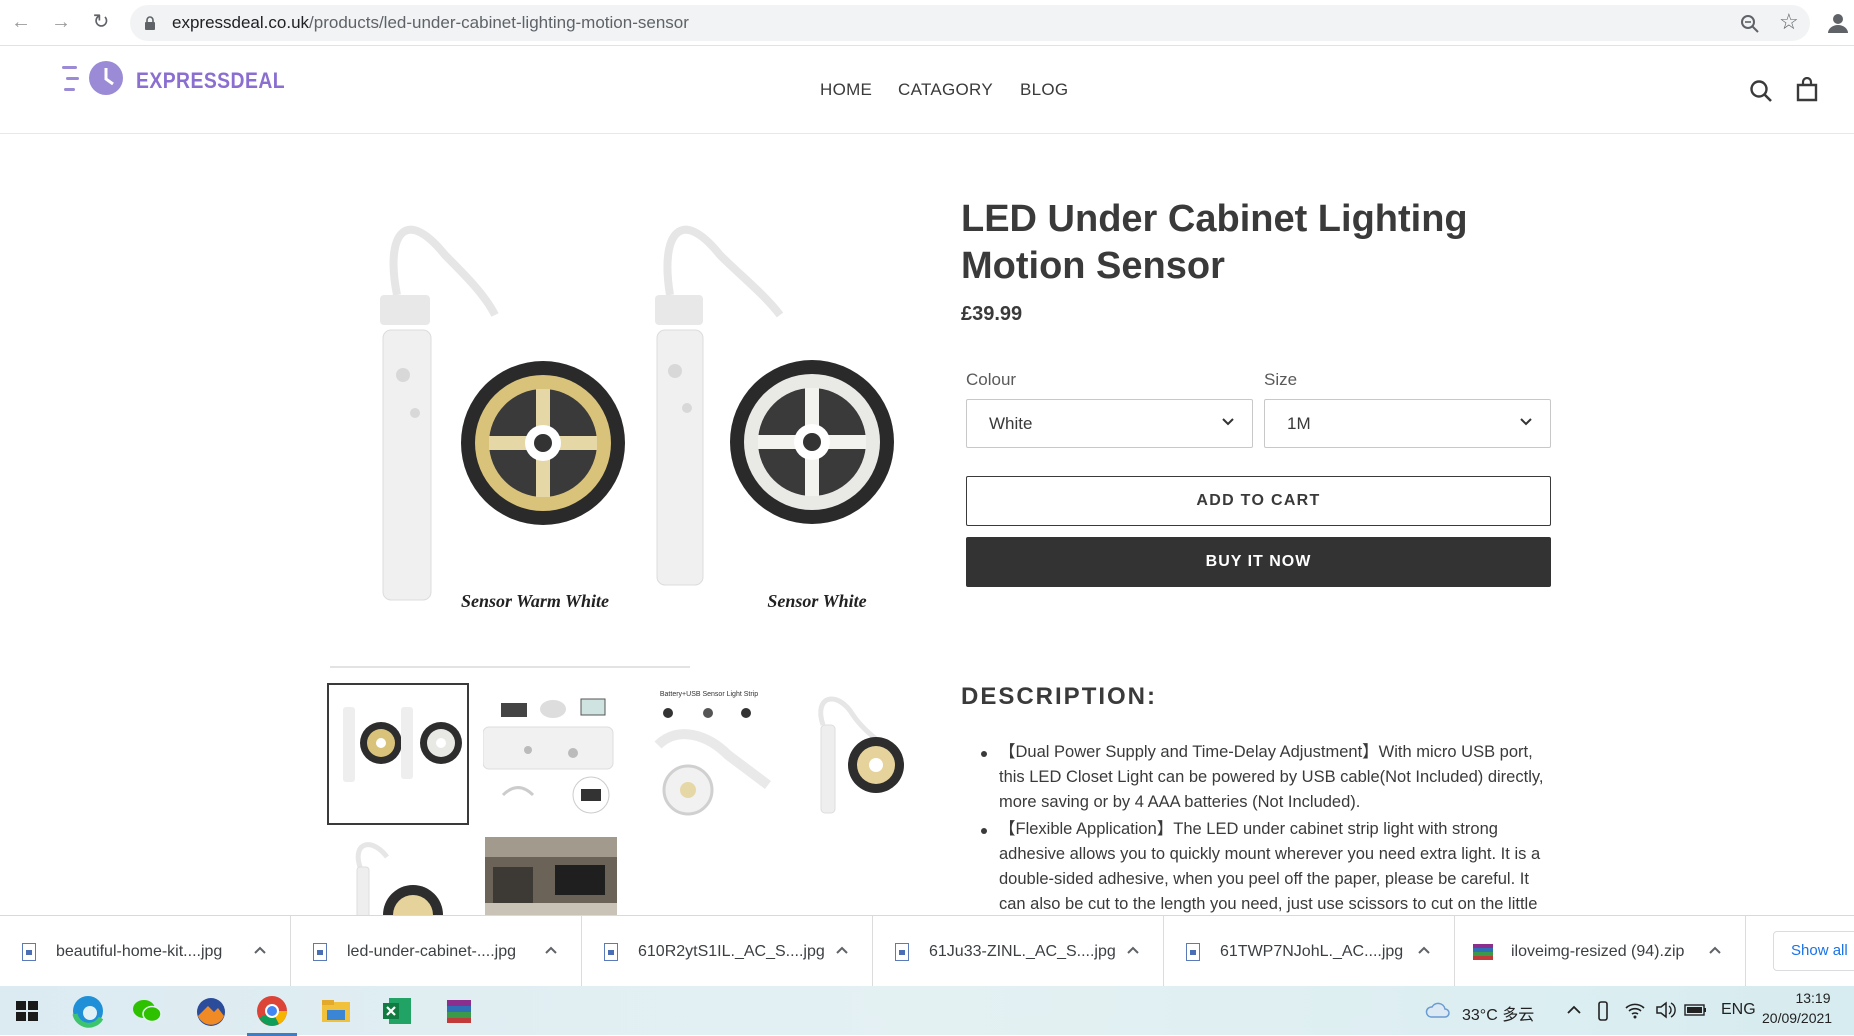 Image resolution: width=1854 pixels, height=1036 pixels. I want to click on thumb-kitchen-photo, so click(551, 876).